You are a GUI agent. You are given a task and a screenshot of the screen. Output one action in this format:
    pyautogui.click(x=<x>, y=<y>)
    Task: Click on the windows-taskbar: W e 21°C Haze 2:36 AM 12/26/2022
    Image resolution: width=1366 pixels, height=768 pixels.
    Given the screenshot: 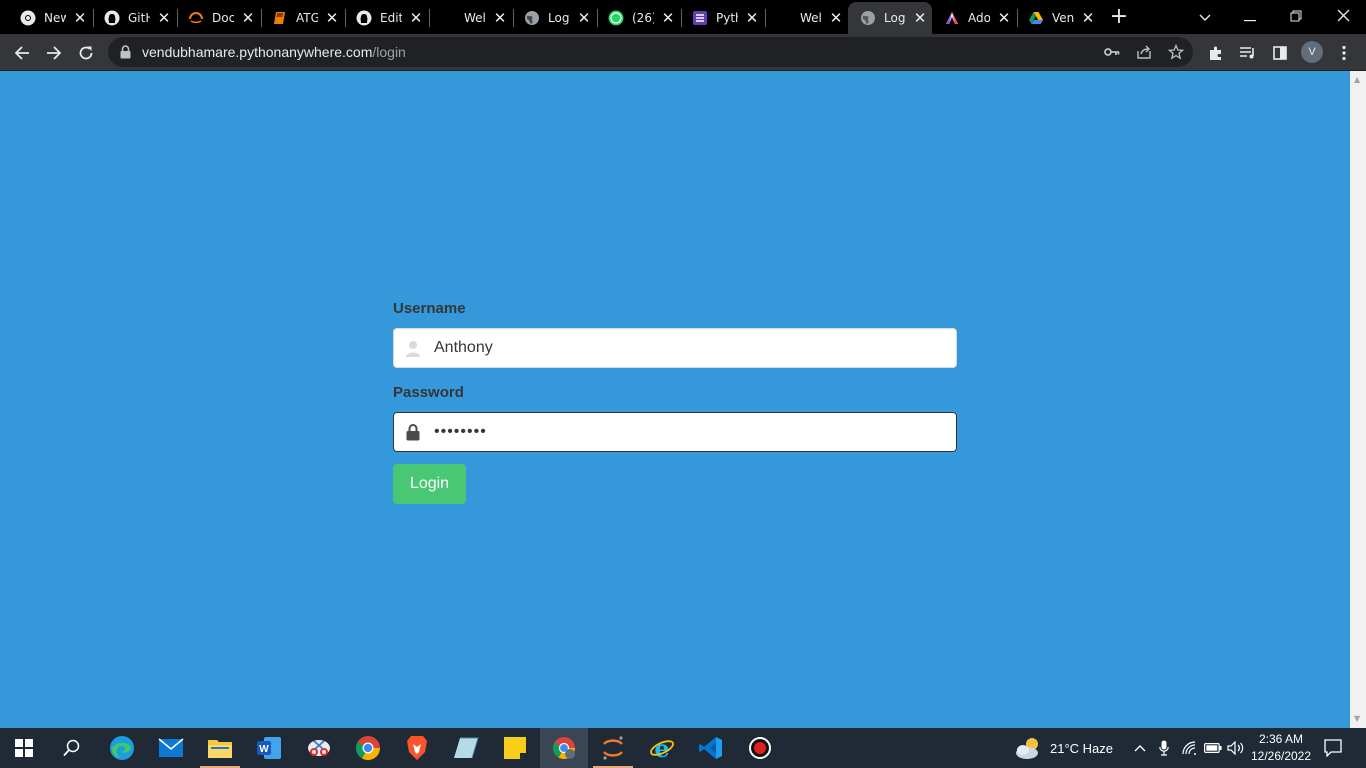 What is the action you would take?
    pyautogui.click(x=683, y=748)
    